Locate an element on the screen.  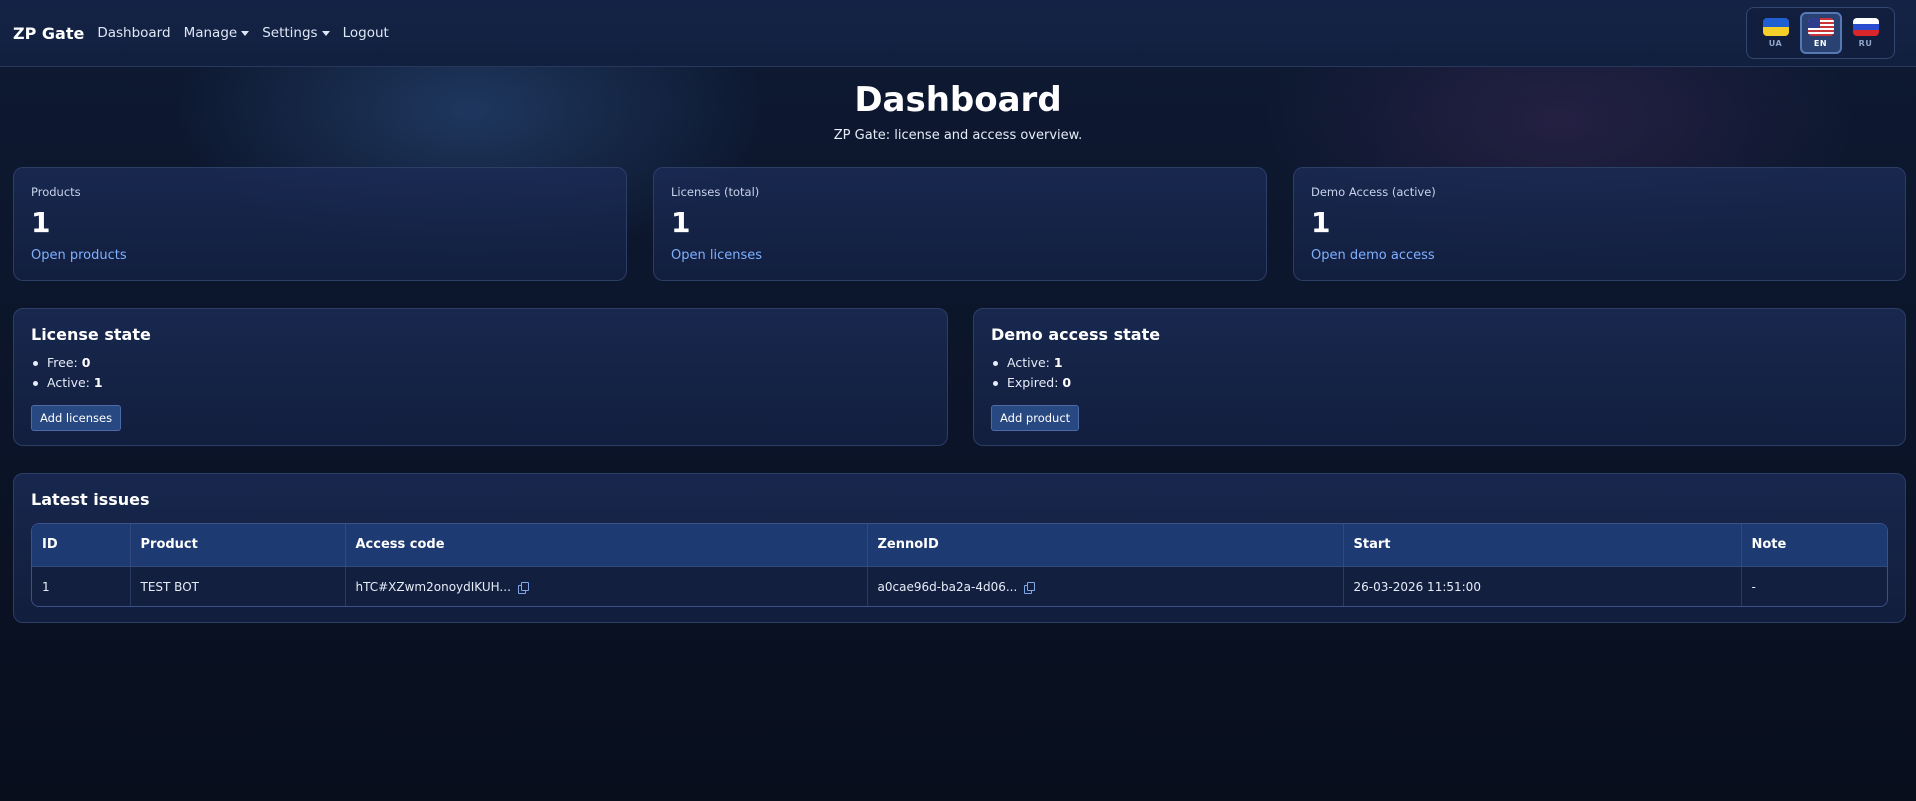
list-item: Free: 0 is located at coordinates (67, 363).